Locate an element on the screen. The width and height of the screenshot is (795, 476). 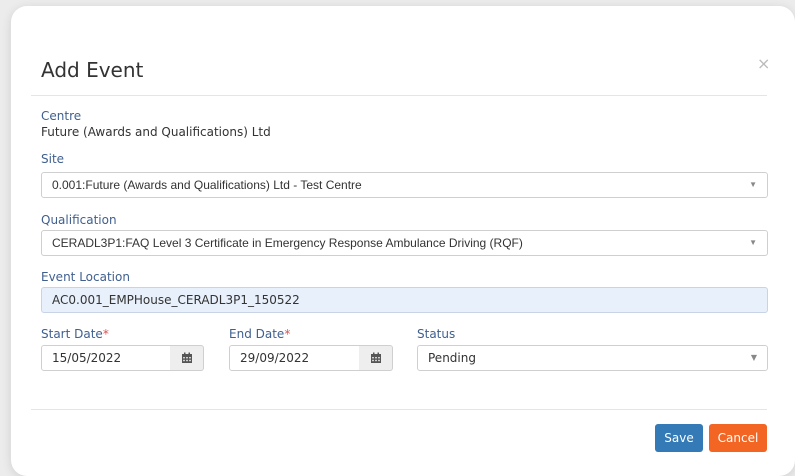
status-label: Status is located at coordinates (436, 334).